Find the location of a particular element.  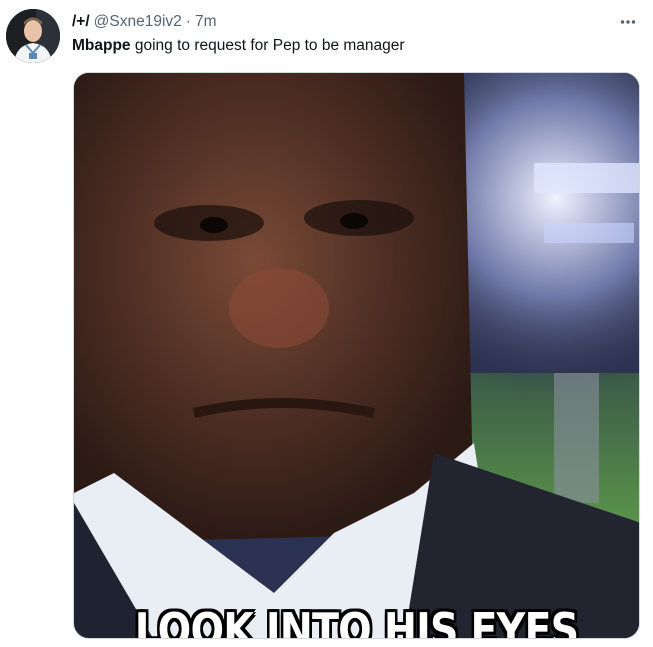

more-options-button is located at coordinates (628, 22).